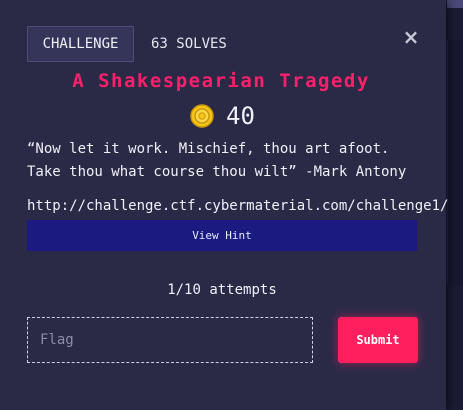  What do you see at coordinates (455, 4) in the screenshot?
I see `background-page-header` at bounding box center [455, 4].